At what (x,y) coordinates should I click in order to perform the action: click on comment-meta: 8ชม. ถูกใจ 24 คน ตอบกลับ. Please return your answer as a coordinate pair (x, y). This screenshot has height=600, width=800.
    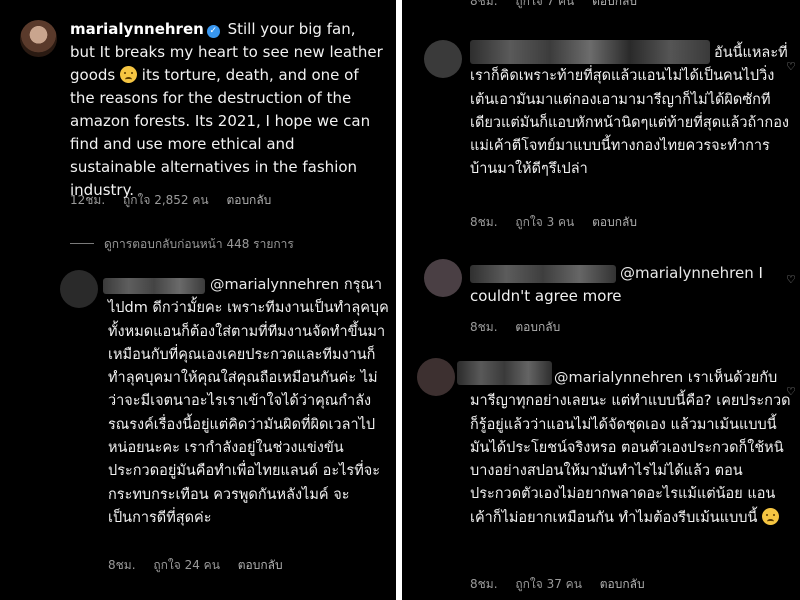
    Looking at the image, I should click on (202, 565).